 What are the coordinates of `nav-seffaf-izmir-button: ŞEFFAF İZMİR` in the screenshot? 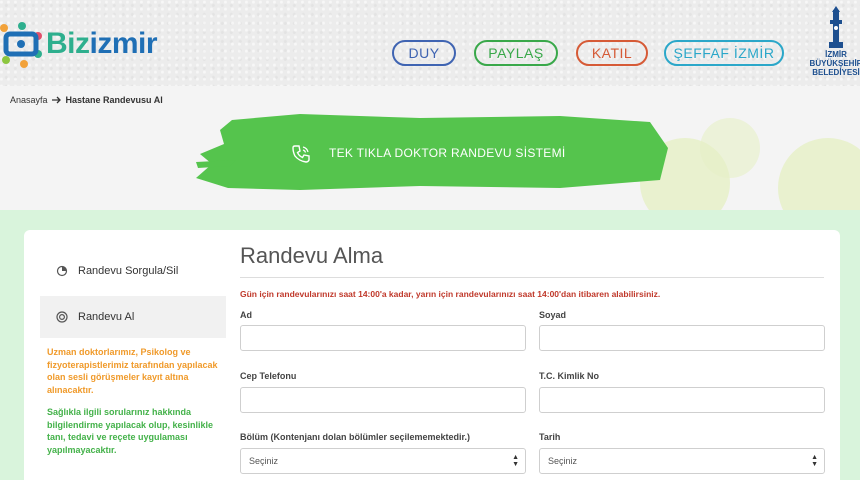 It's located at (724, 53).